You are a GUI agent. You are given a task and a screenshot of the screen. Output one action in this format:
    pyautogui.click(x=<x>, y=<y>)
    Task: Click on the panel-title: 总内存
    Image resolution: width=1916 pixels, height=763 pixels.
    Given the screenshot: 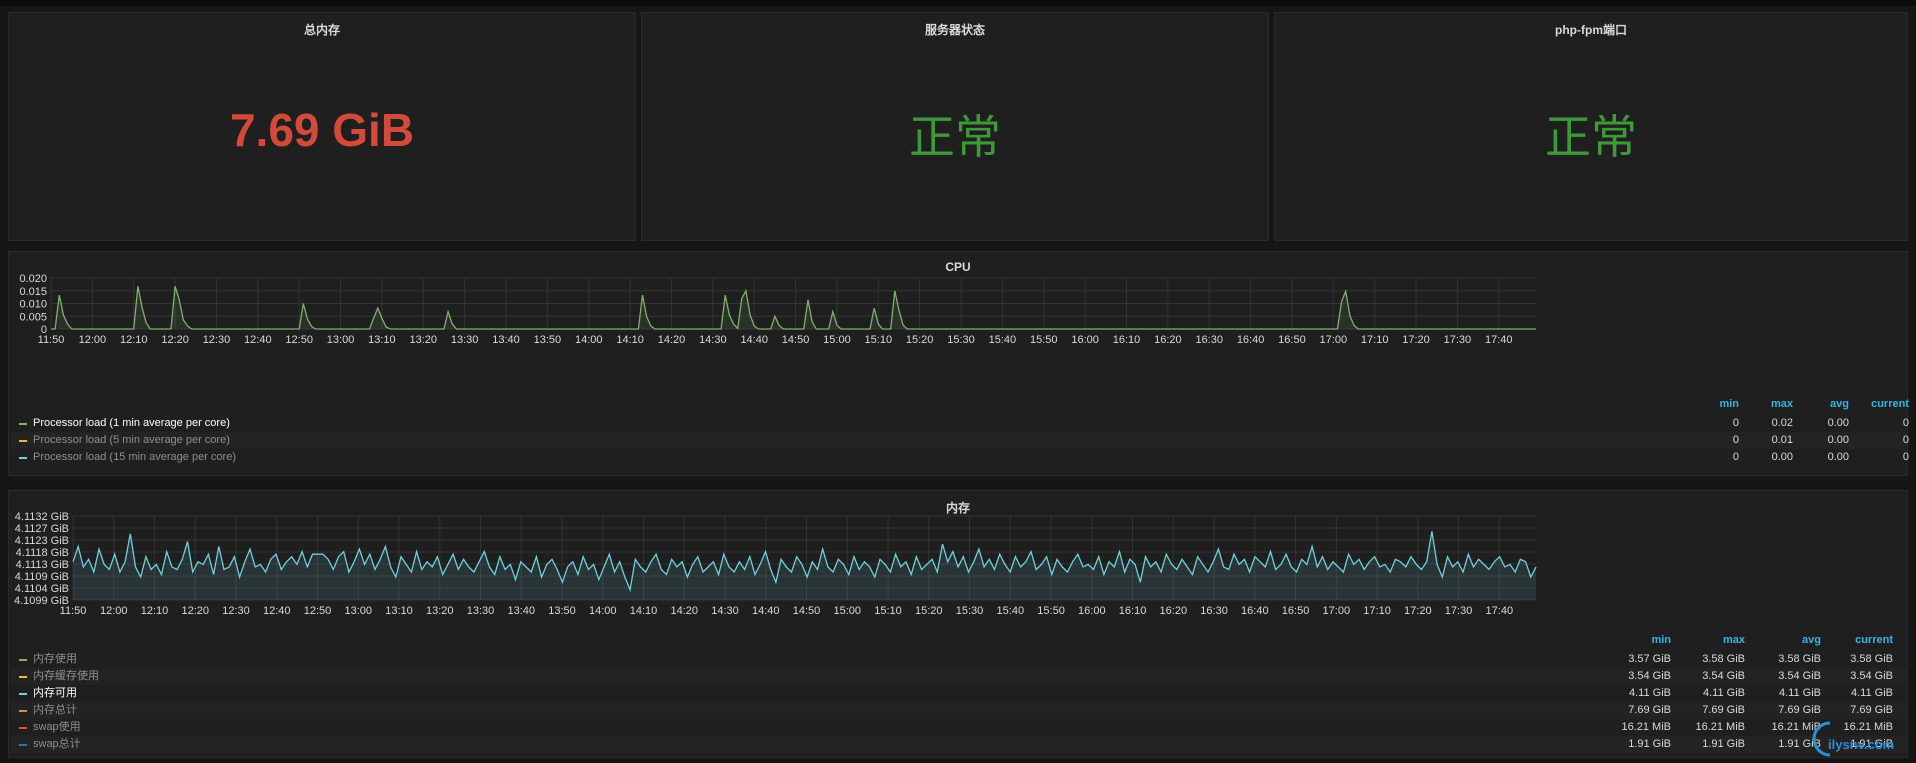 What is the action you would take?
    pyautogui.click(x=322, y=29)
    